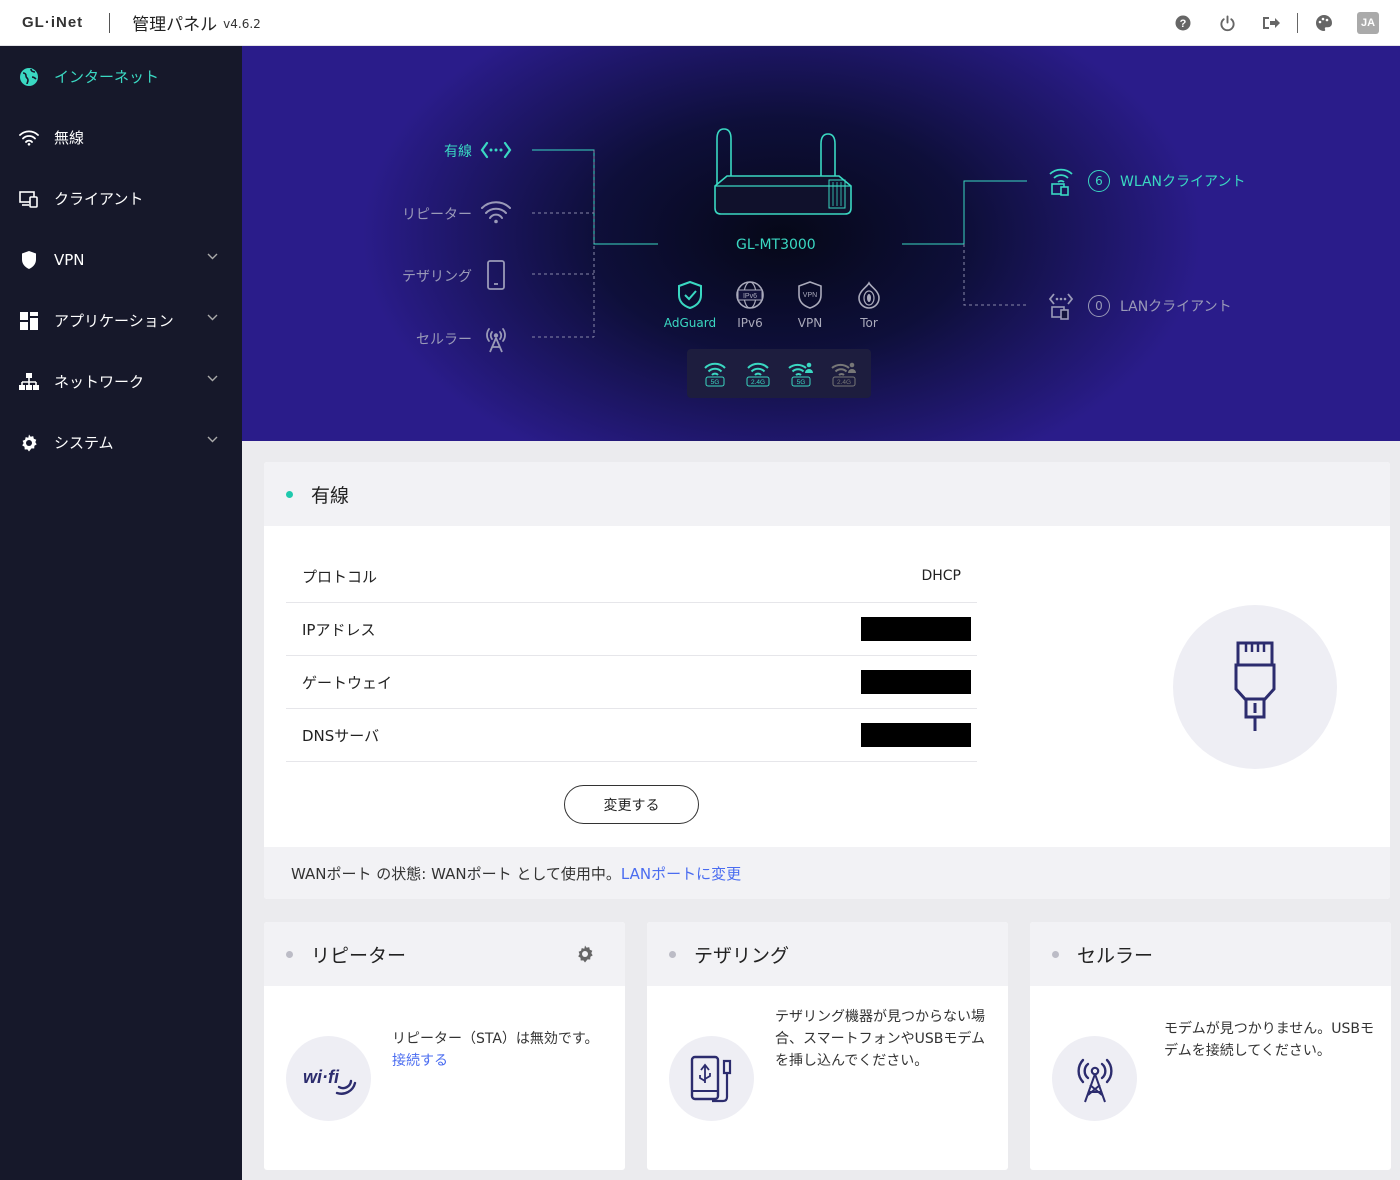 The image size is (1400, 1180). What do you see at coordinates (53, 22) in the screenshot?
I see `brand-logo: GL·iNet` at bounding box center [53, 22].